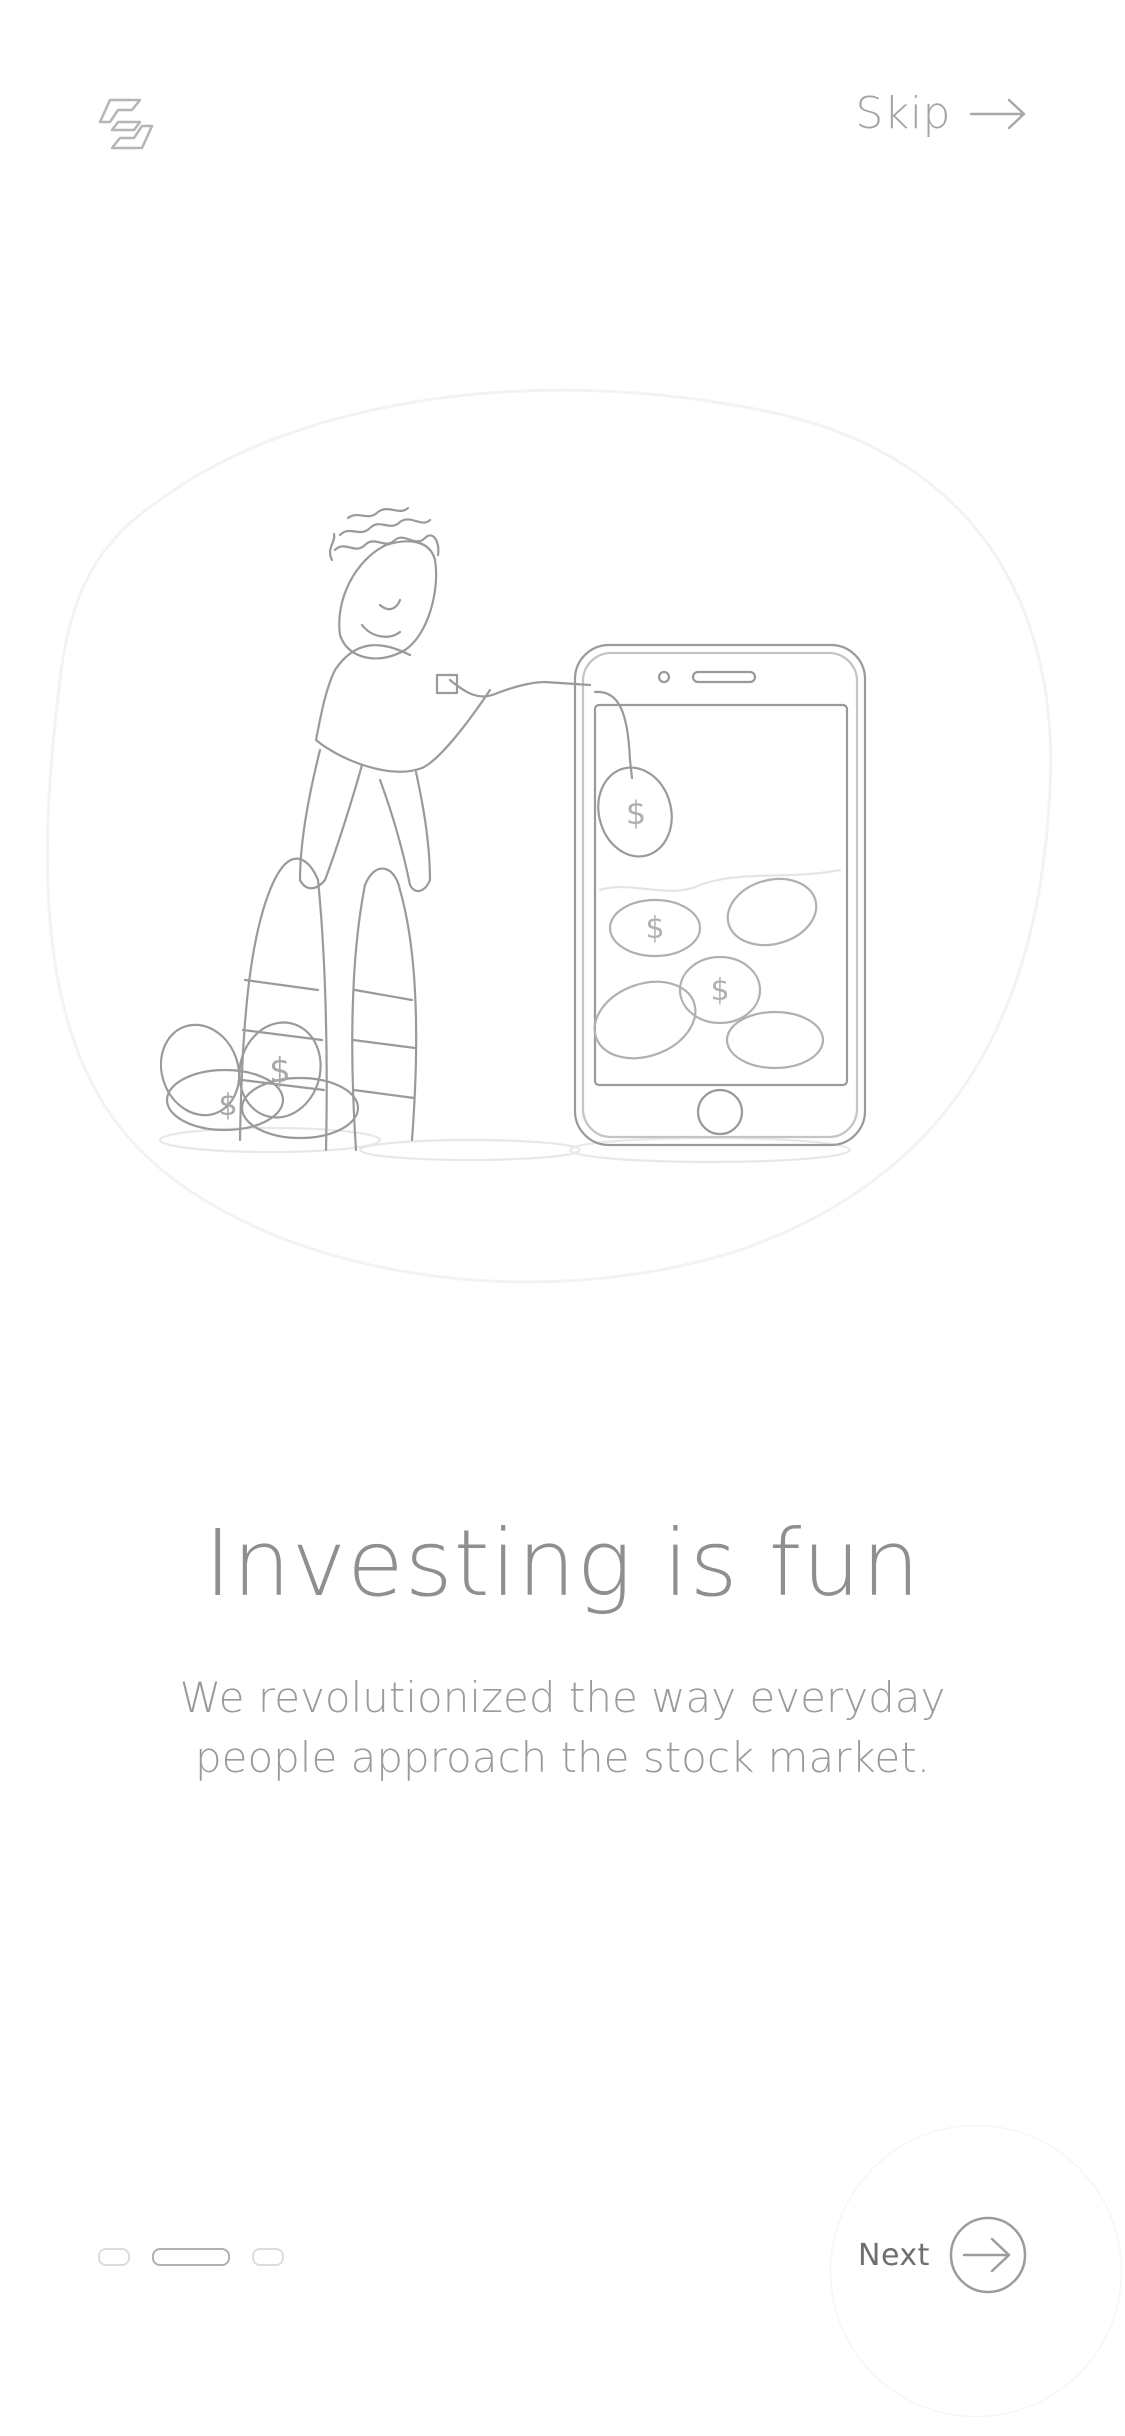 This screenshot has width=1125, height=2436. I want to click on skip-label: Skip, so click(903, 113).